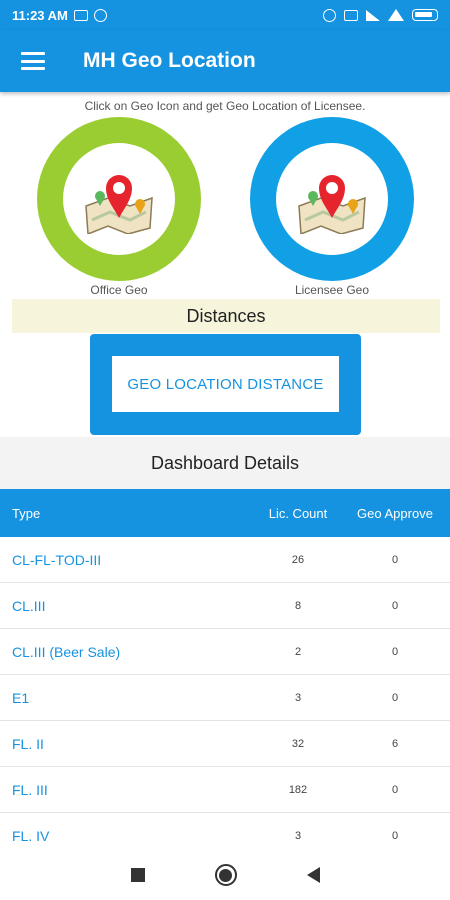 This screenshot has height=900, width=450. I want to click on app-title: MH Geo Location, so click(169, 60).